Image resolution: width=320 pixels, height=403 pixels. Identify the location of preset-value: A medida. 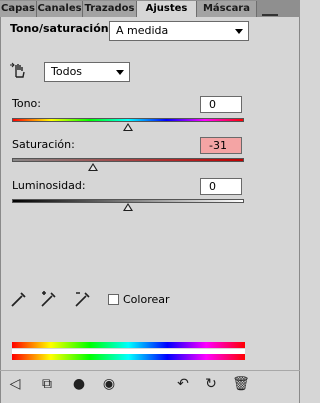
(142, 30).